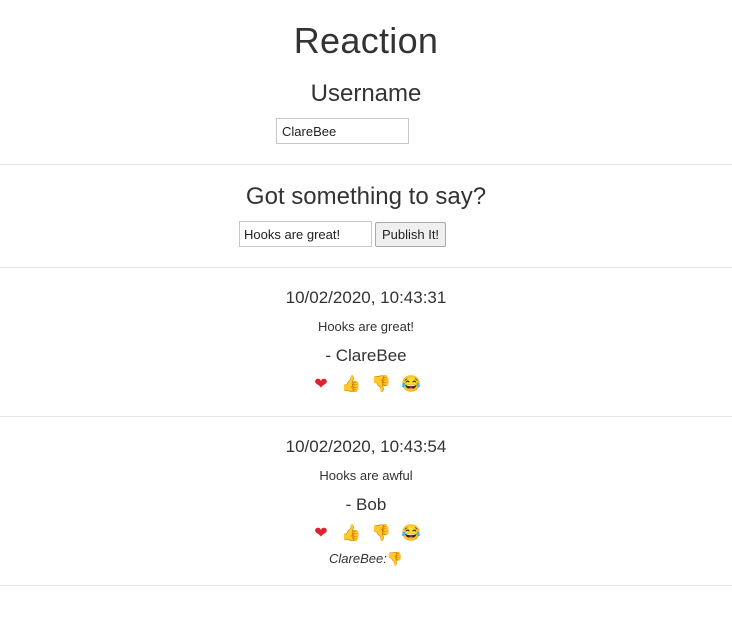 This screenshot has height=627, width=732. I want to click on message-input, so click(305, 234).